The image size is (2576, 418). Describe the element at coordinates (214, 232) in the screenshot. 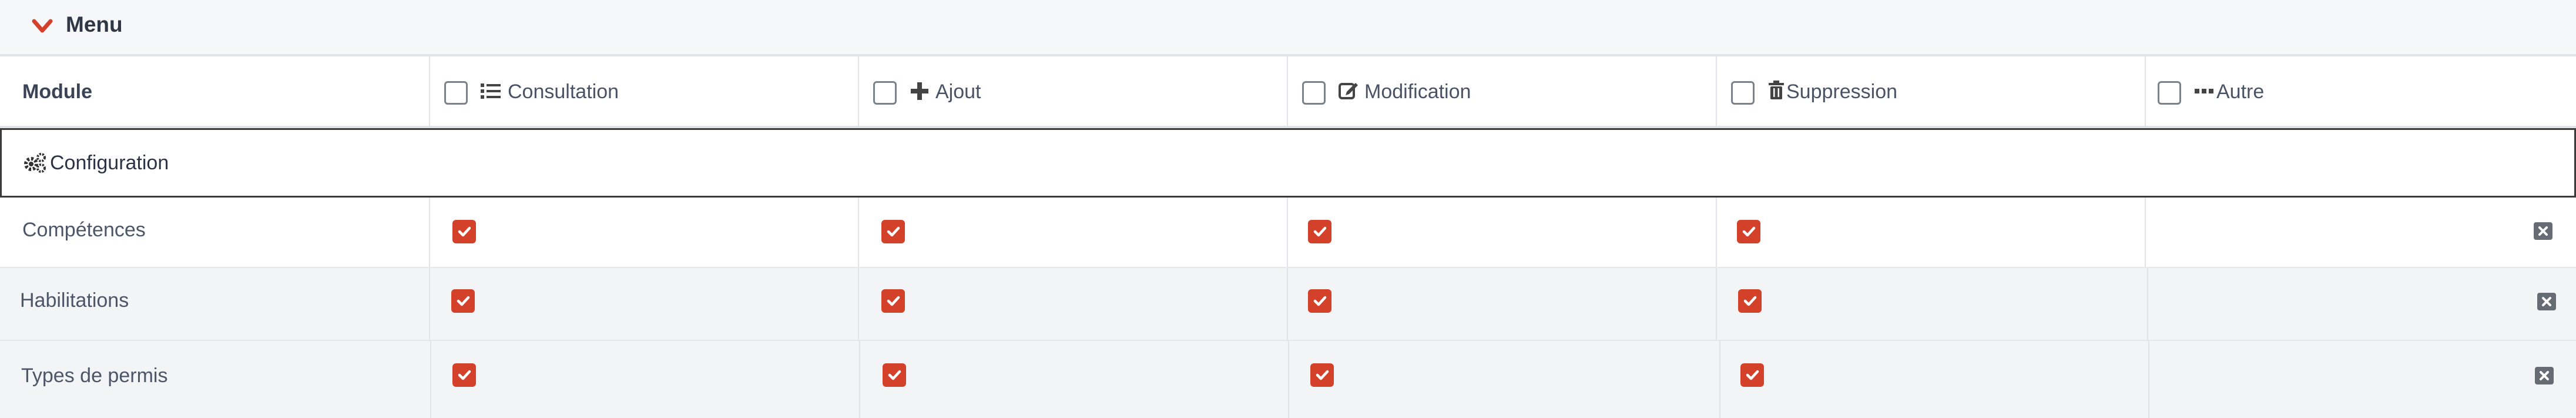

I see `module-cell: Compétences` at that location.